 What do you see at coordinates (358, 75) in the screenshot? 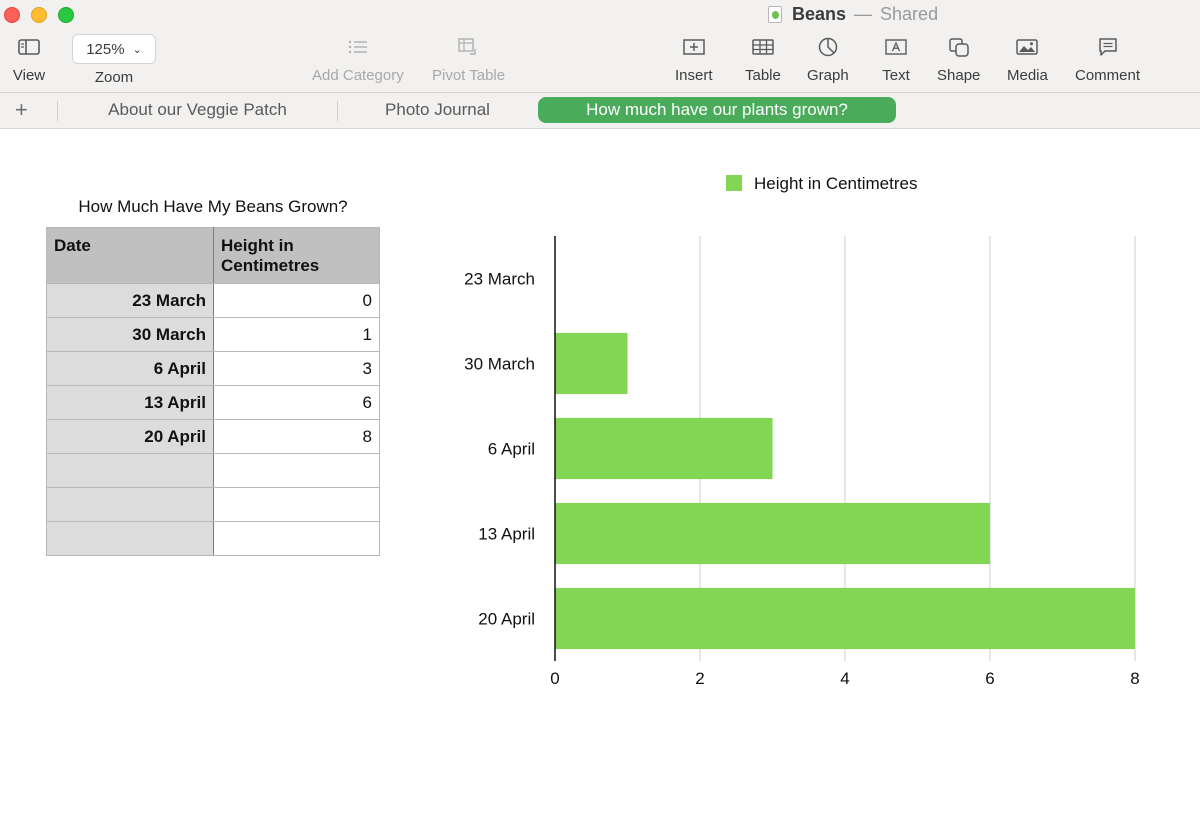
I see `add-category-label: Add Category` at bounding box center [358, 75].